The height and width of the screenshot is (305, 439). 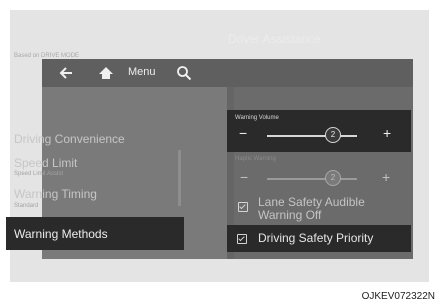 What do you see at coordinates (26, 206) in the screenshot?
I see `sidebar-item-warning-timing-sub: Standard` at bounding box center [26, 206].